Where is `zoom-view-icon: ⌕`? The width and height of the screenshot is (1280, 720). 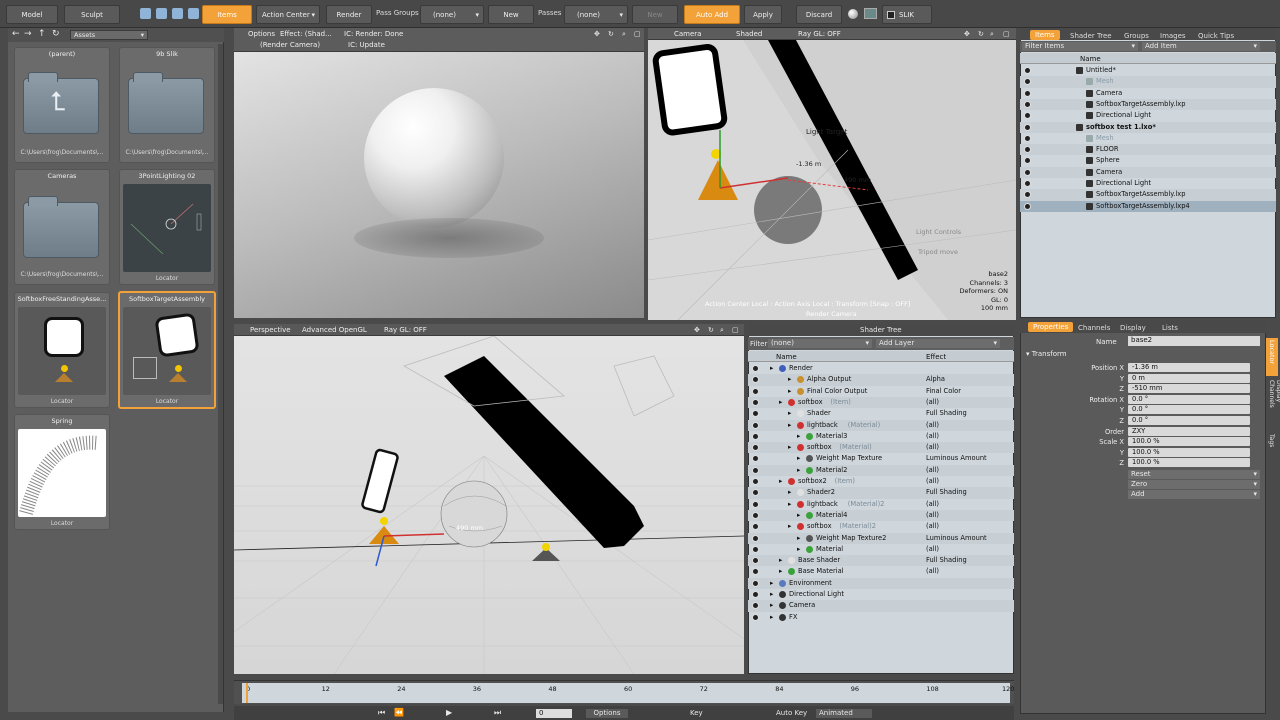 zoom-view-icon: ⌕ is located at coordinates (624, 34).